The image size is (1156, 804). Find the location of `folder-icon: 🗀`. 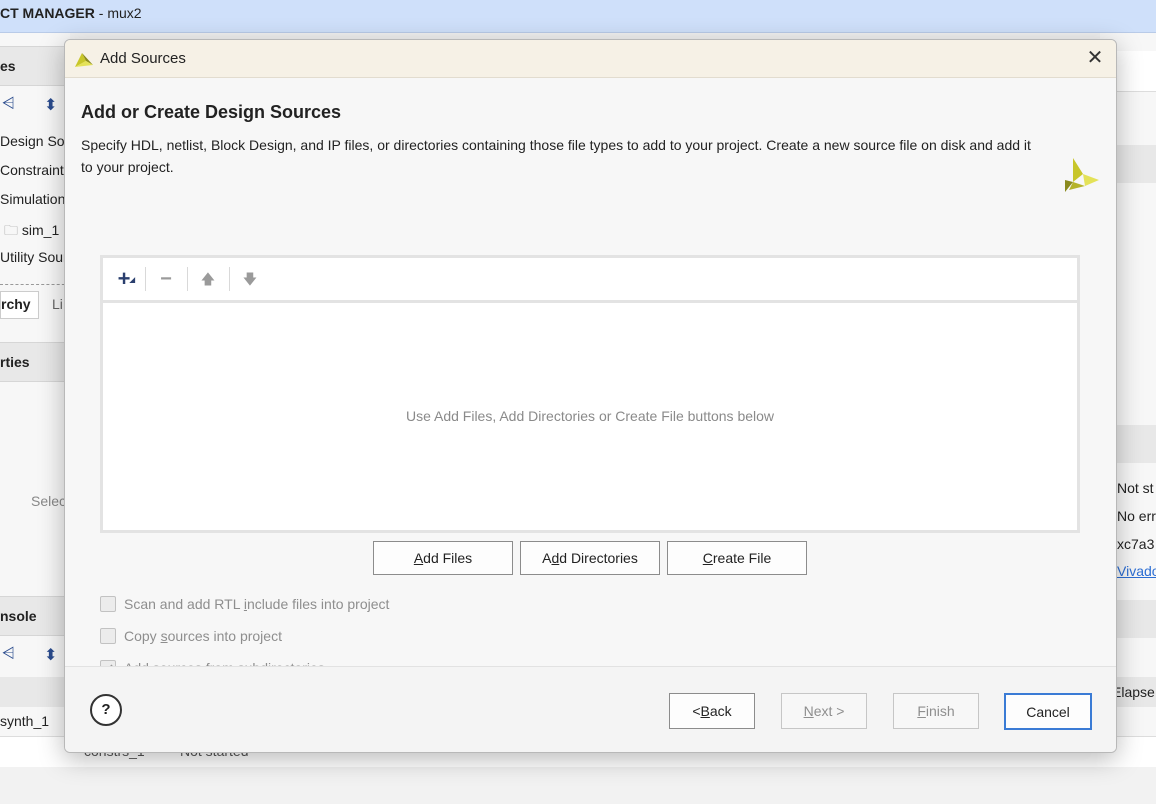

folder-icon: 🗀 is located at coordinates (11, 230).